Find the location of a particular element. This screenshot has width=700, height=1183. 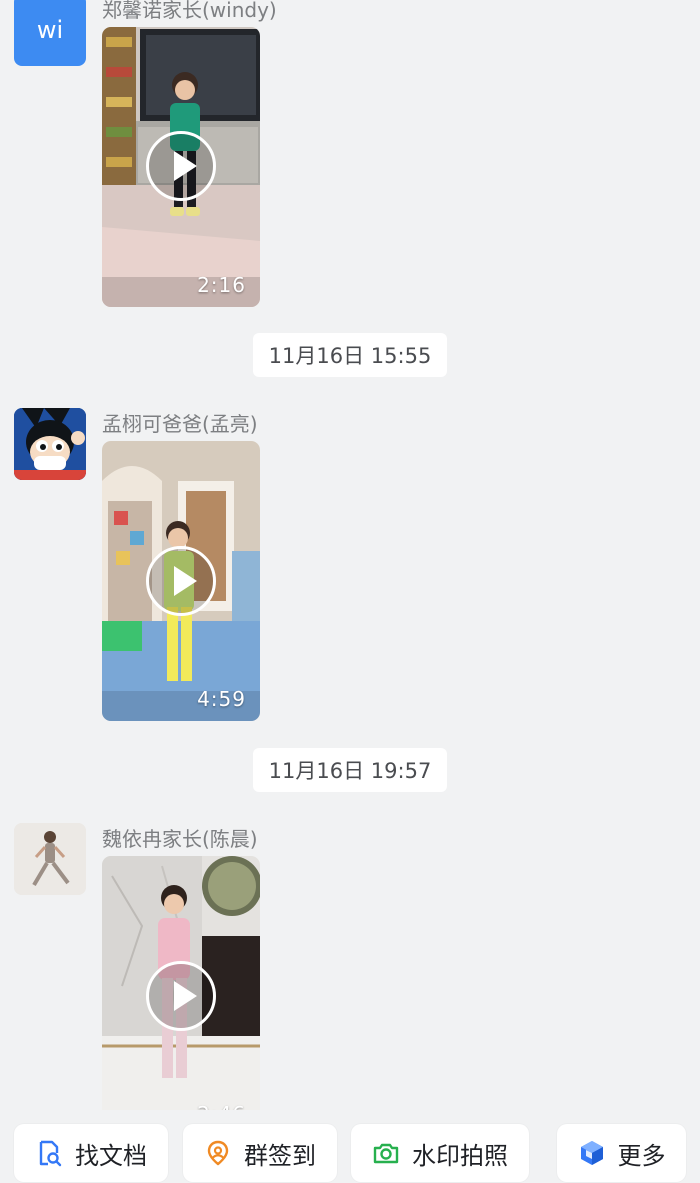

video-message: 2:46 is located at coordinates (181, 983).